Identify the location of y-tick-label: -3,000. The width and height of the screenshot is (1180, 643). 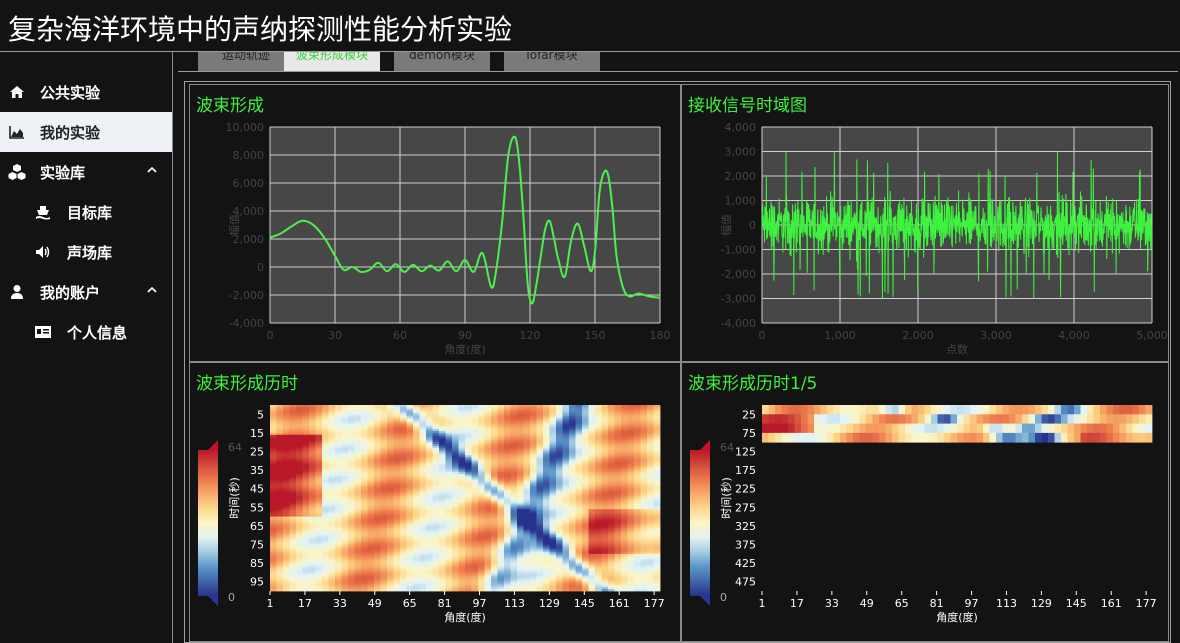
(738, 299).